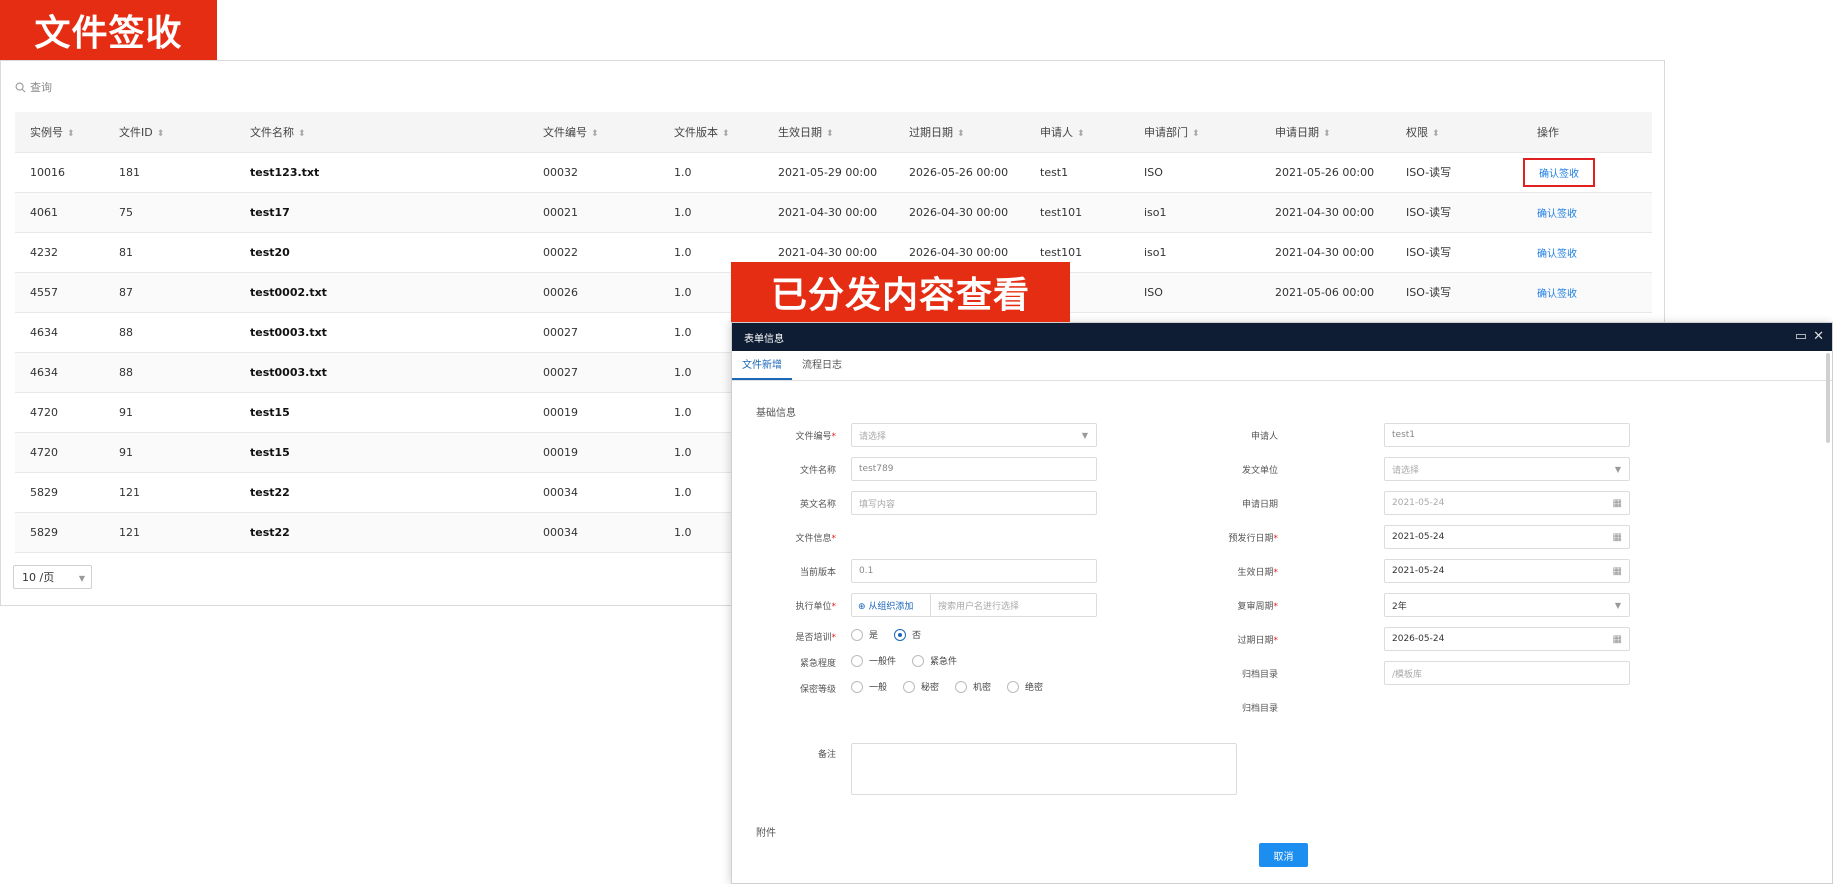  Describe the element at coordinates (974, 571) in the screenshot. I see `version-input: 0.1` at that location.